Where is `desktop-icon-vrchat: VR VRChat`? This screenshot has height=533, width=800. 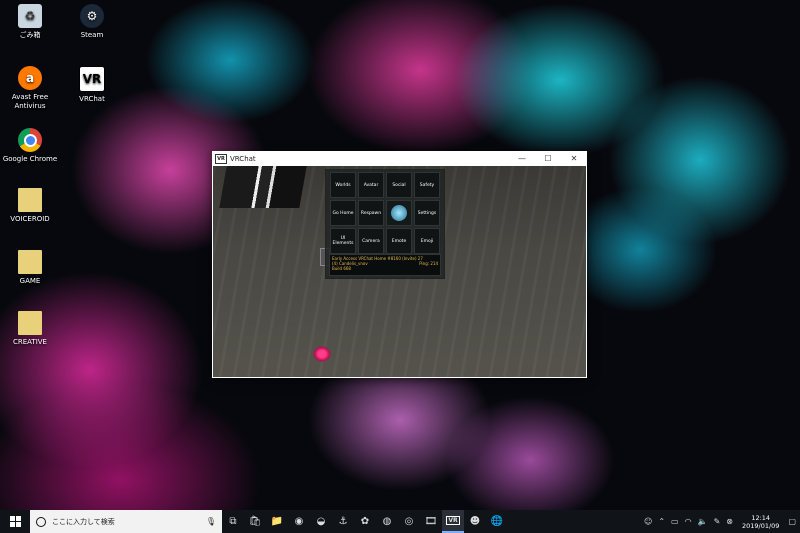 desktop-icon-vrchat: VR VRChat is located at coordinates (92, 85).